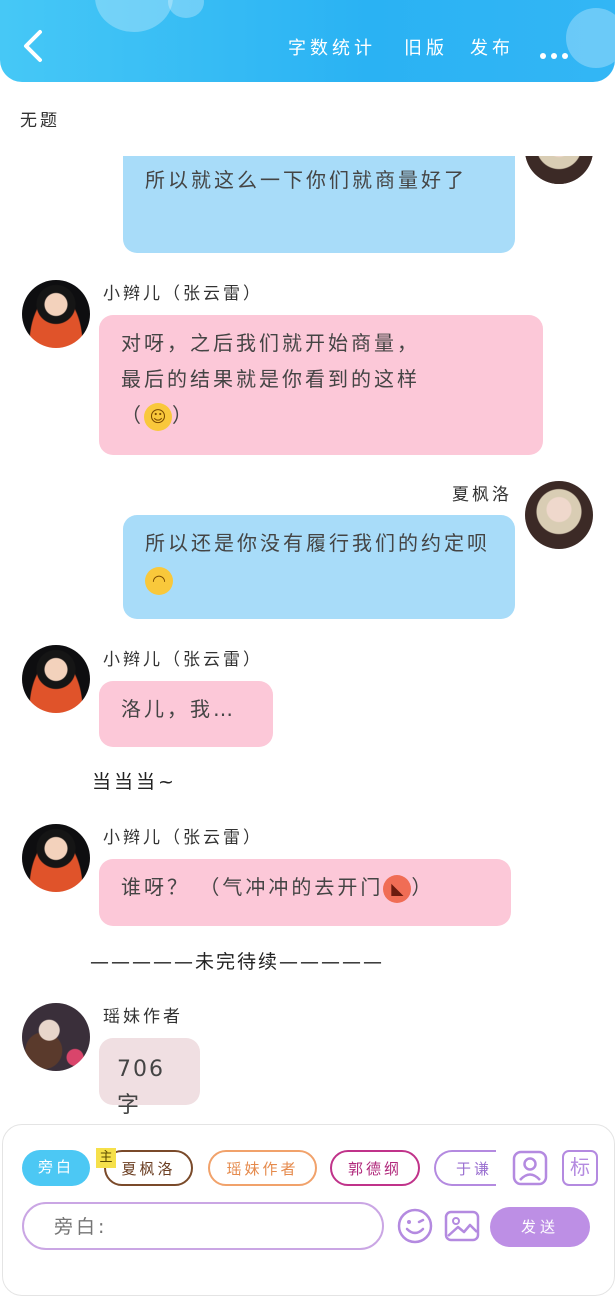 This screenshot has height=1296, width=615. What do you see at coordinates (540, 1227) in the screenshot?
I see `send-button: 发送` at bounding box center [540, 1227].